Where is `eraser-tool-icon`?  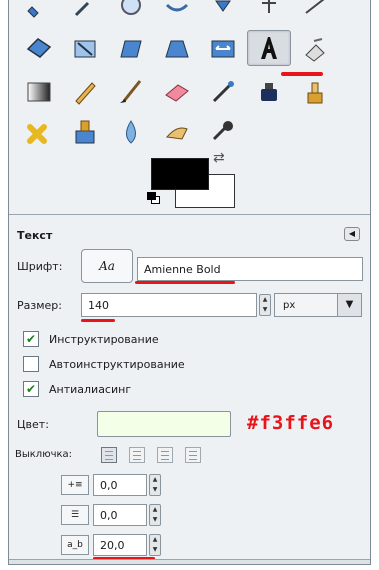 eraser-tool-icon is located at coordinates (177, 92).